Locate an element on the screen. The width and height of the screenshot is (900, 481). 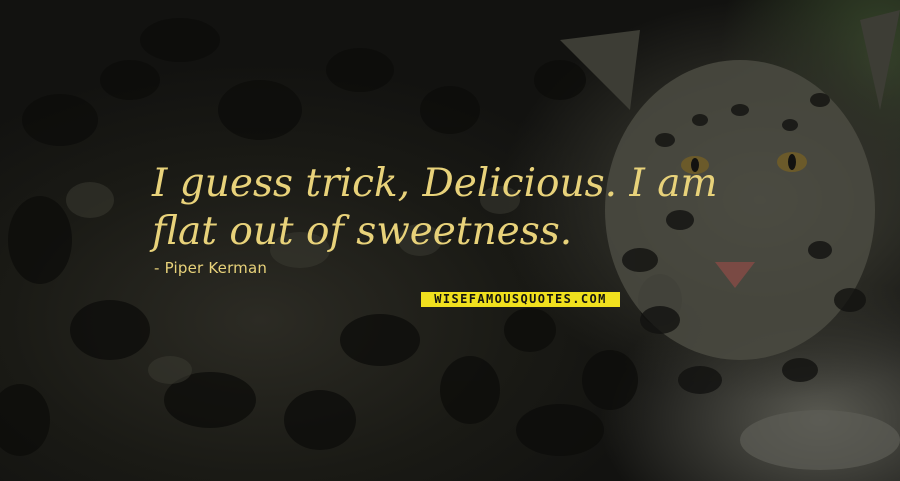
watermark-logo: WISEFAMOUSQUOTES.COM is located at coordinates (520, 299).